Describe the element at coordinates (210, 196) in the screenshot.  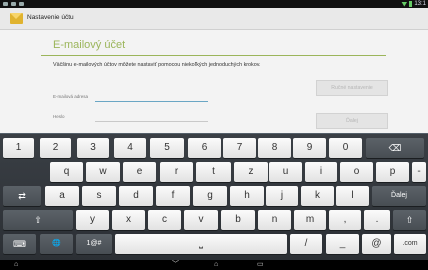
I see `key: g` at that location.